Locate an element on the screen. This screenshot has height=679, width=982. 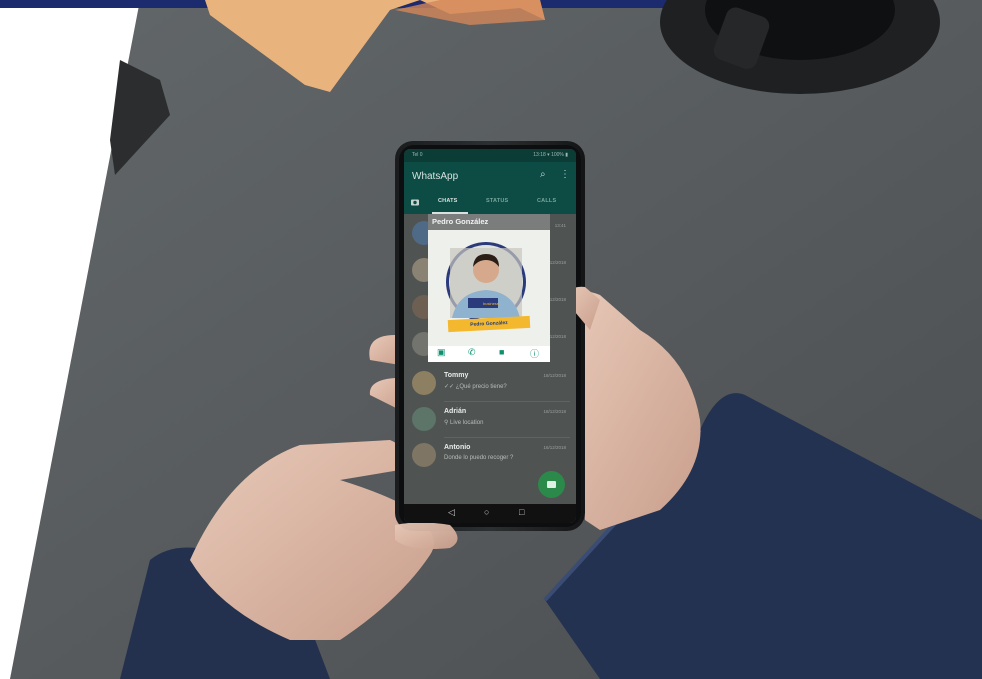
status-right-text: 13:18 ▾ 100% ▮ is located at coordinates (550, 155).